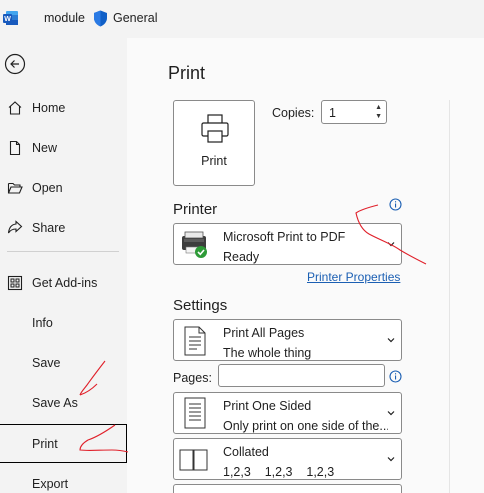 The width and height of the screenshot is (484, 493). What do you see at coordinates (287, 459) in the screenshot?
I see `collation-dropdown: Collated 1,2,3 1,2,3 1,2,3` at bounding box center [287, 459].